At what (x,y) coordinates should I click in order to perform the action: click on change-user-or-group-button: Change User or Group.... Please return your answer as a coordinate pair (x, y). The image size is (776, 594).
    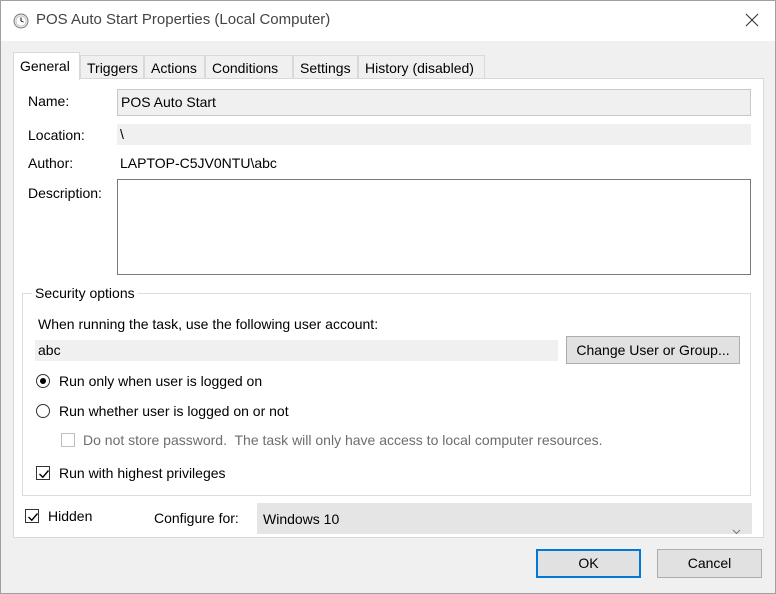
    Looking at the image, I should click on (653, 350).